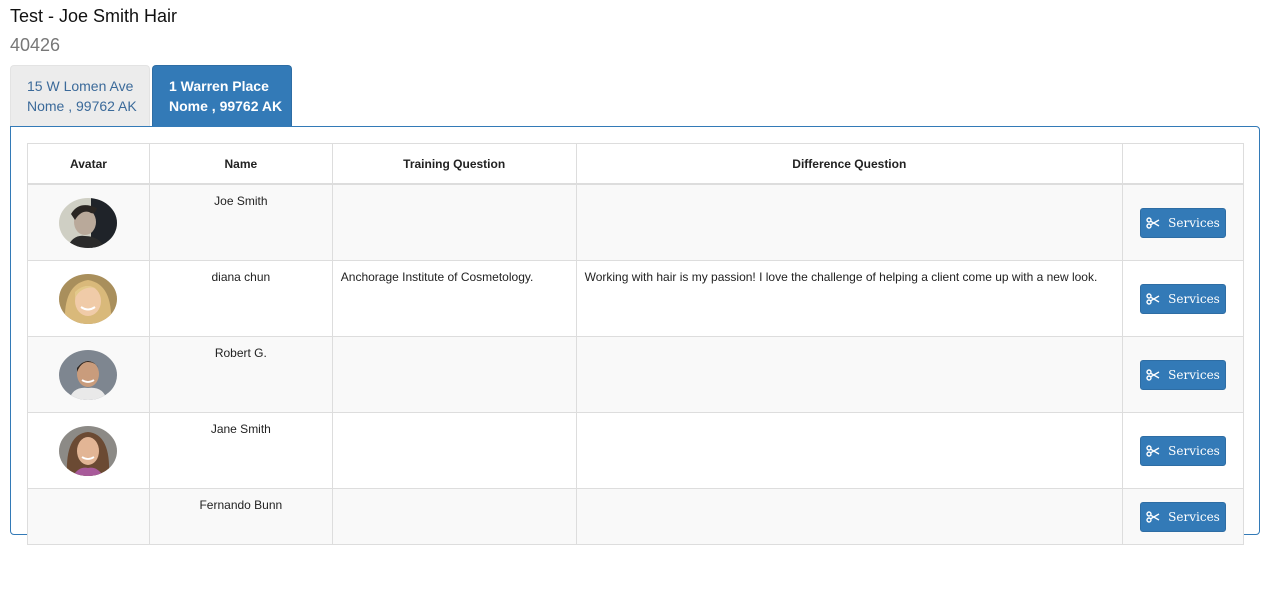  I want to click on staff-name: Robert G., so click(240, 374).